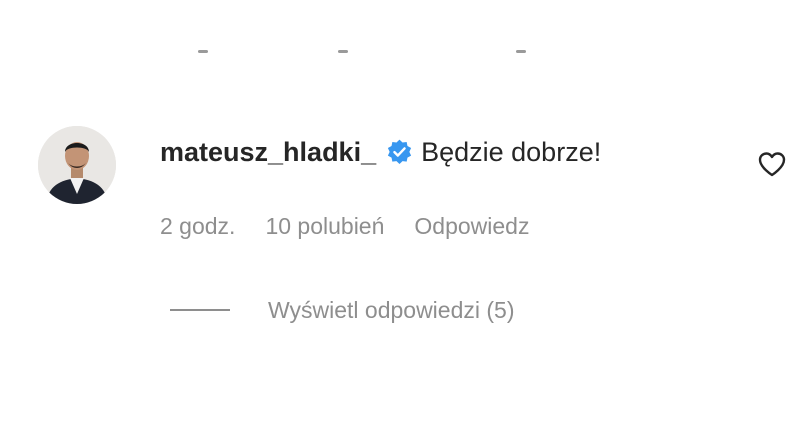  I want to click on view-replies-button: Wyświetl odpowiedzi (5), so click(342, 310).